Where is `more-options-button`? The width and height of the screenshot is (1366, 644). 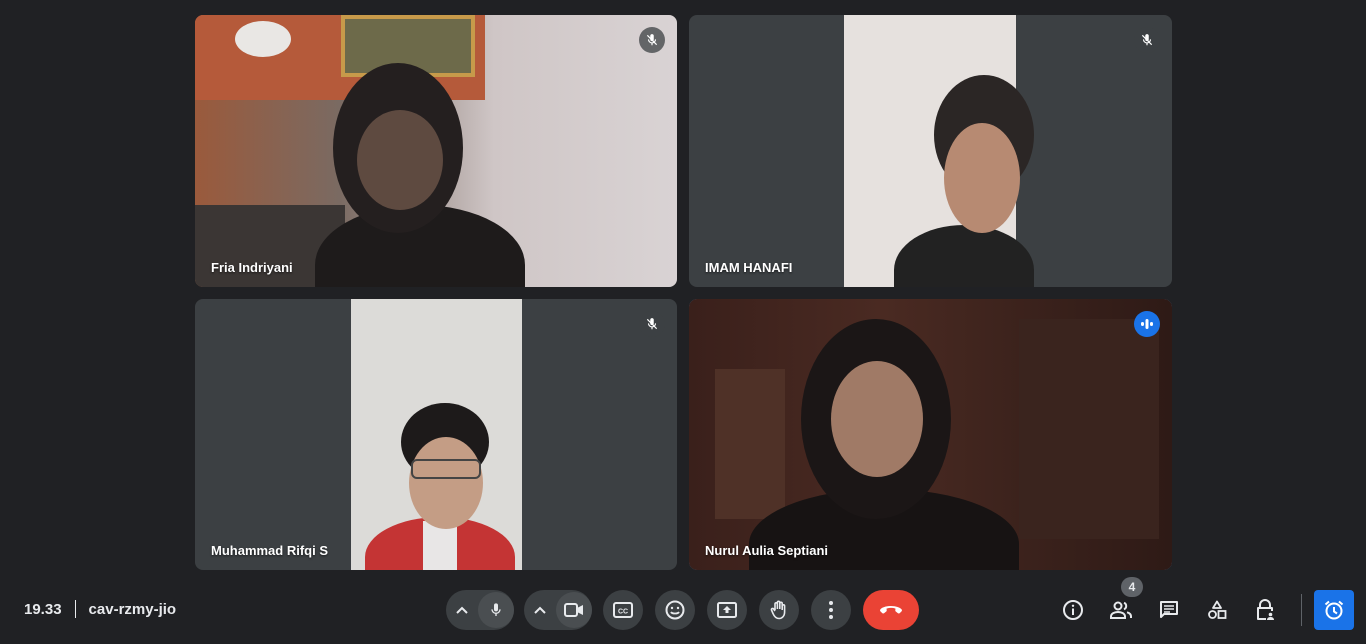
more-options-button is located at coordinates (831, 610).